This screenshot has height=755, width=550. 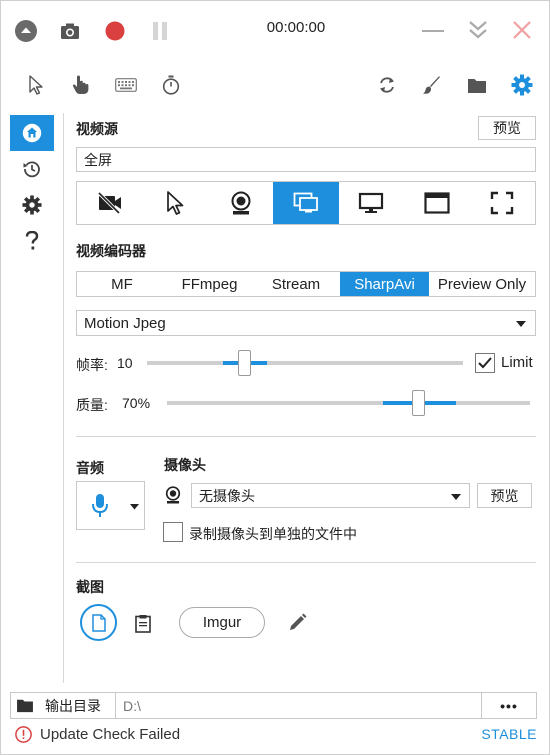 What do you see at coordinates (136, 403) in the screenshot?
I see `quality-value: 70%` at bounding box center [136, 403].